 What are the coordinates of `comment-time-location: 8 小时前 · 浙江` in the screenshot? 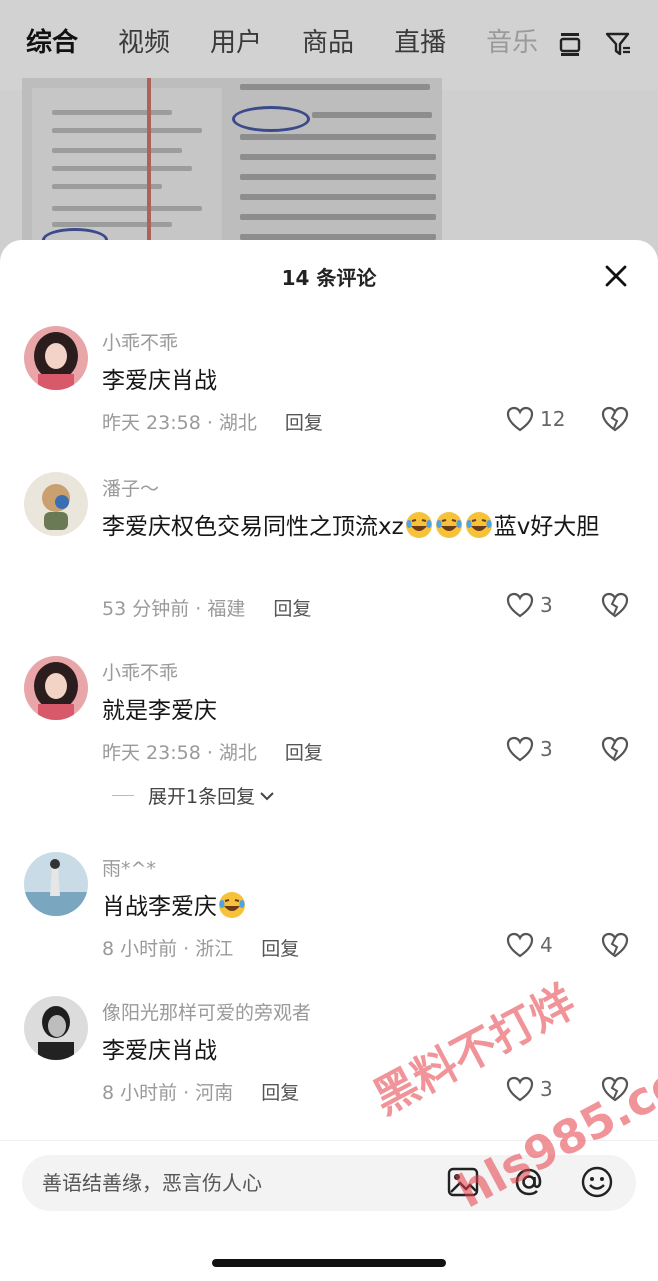 It's located at (168, 949).